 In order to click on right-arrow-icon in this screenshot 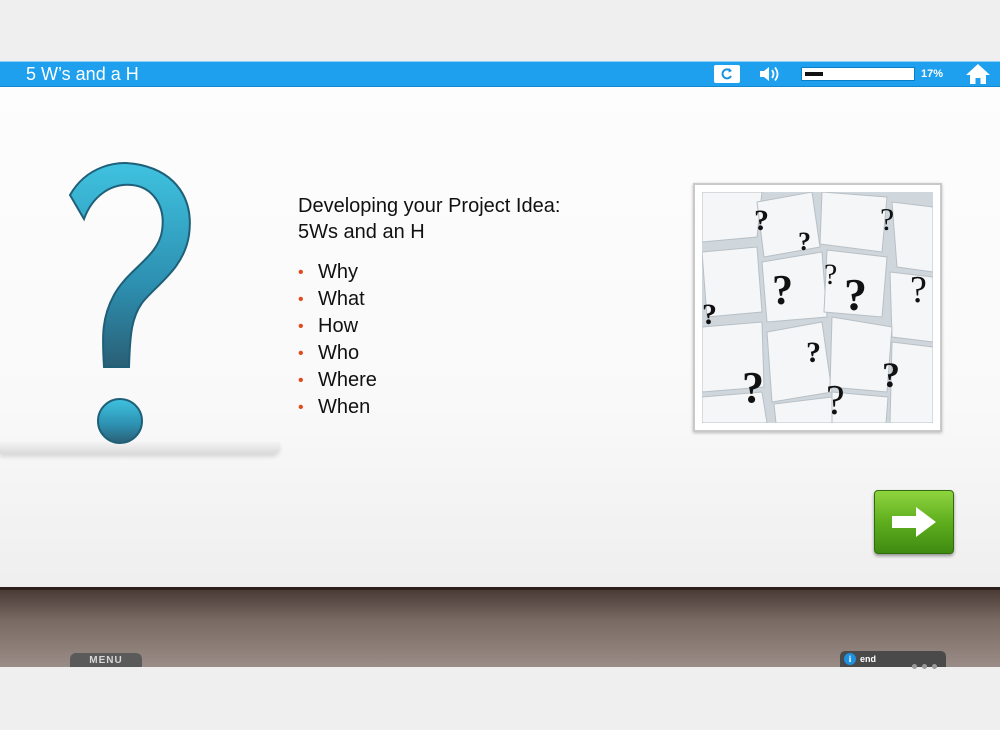, I will do `click(914, 522)`.